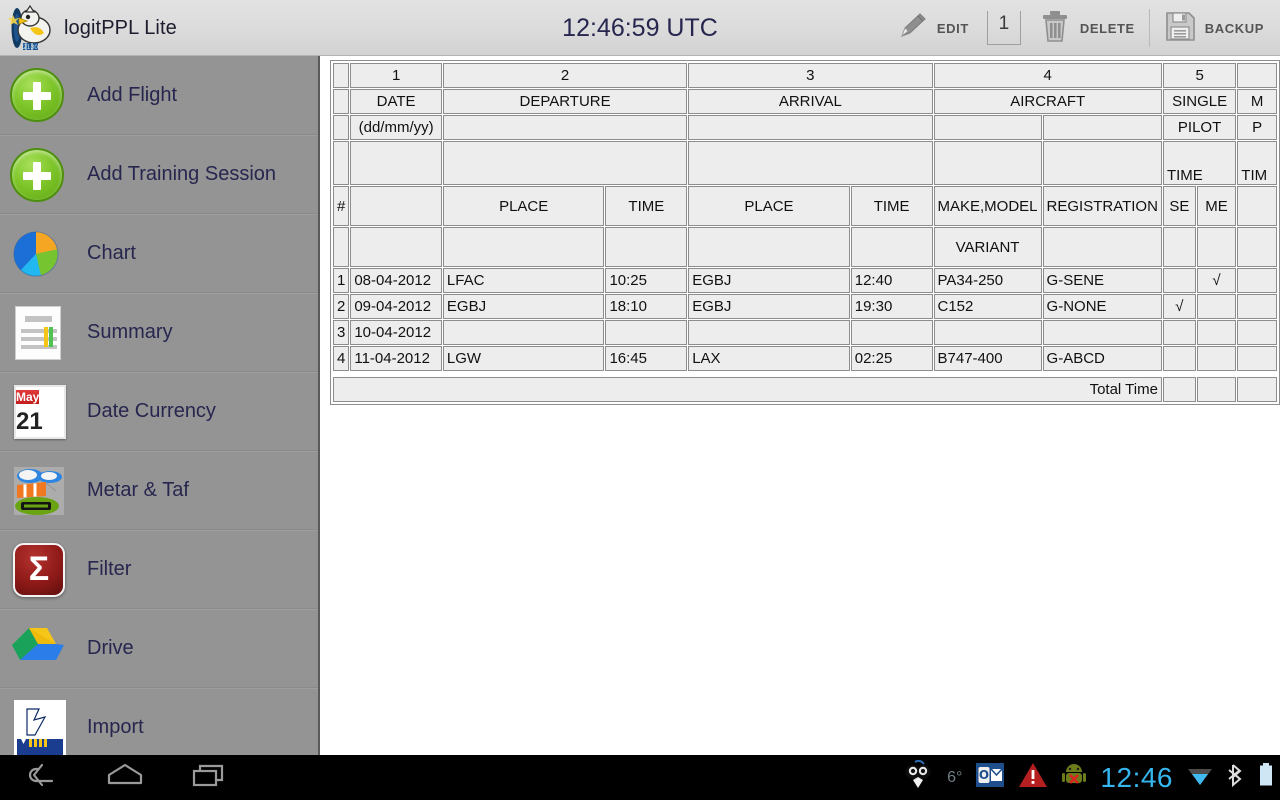 Image resolution: width=1280 pixels, height=800 pixels. Describe the element at coordinates (159, 174) in the screenshot. I see `sidebar-item-add-training-session: Add Training Session` at that location.